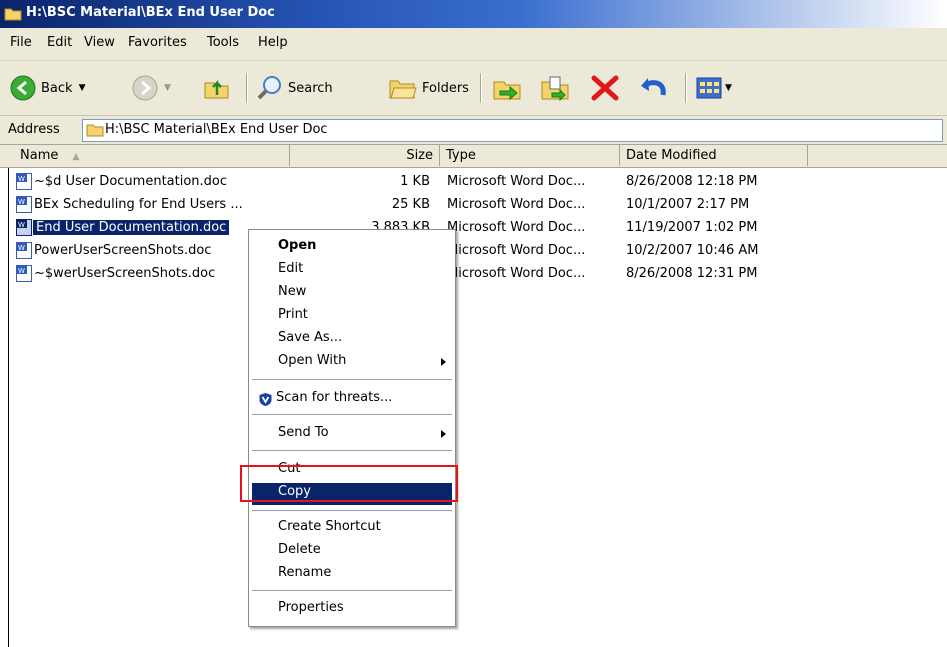 The width and height of the screenshot is (947, 647). Describe the element at coordinates (415, 181) in the screenshot. I see `file-size: 1 KB` at that location.